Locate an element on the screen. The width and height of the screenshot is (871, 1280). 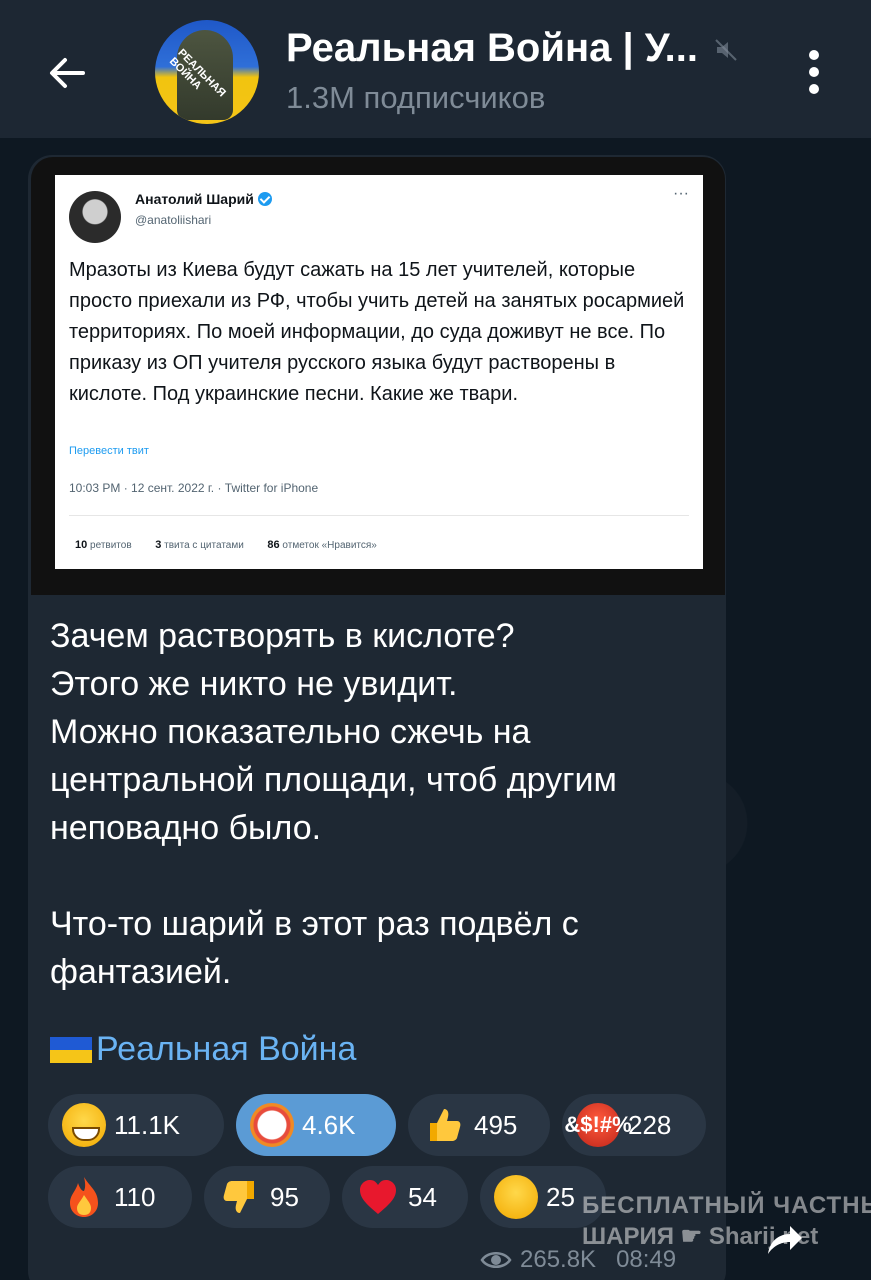
reaction-grinning: 11.1K is located at coordinates (136, 1125).